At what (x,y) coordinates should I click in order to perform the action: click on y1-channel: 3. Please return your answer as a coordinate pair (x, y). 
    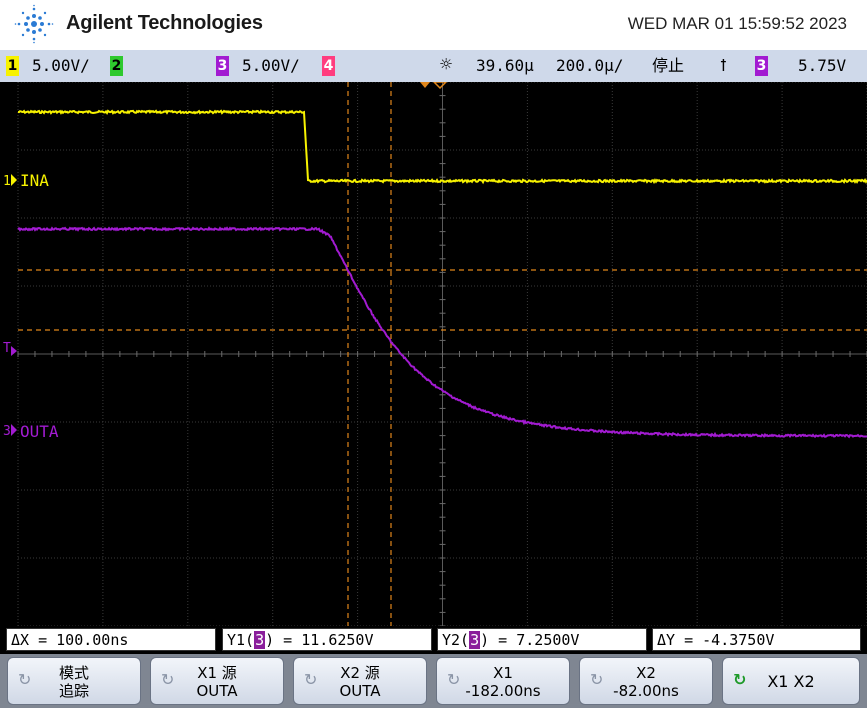
    Looking at the image, I should click on (260, 640).